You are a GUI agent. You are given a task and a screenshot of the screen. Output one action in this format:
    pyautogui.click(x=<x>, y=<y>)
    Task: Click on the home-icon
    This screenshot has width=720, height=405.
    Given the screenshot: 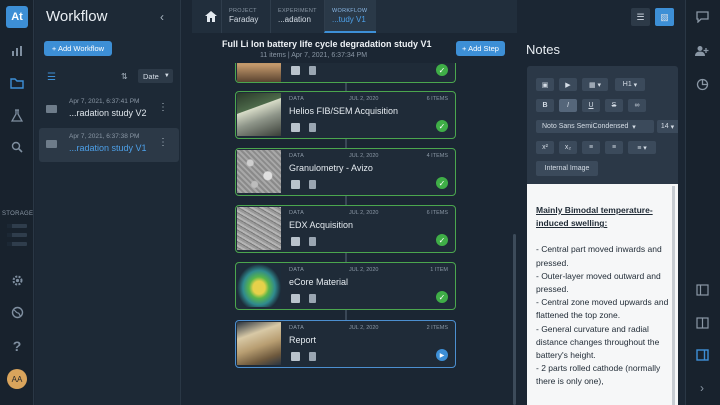 What is the action you would take?
    pyautogui.click(x=210, y=16)
    